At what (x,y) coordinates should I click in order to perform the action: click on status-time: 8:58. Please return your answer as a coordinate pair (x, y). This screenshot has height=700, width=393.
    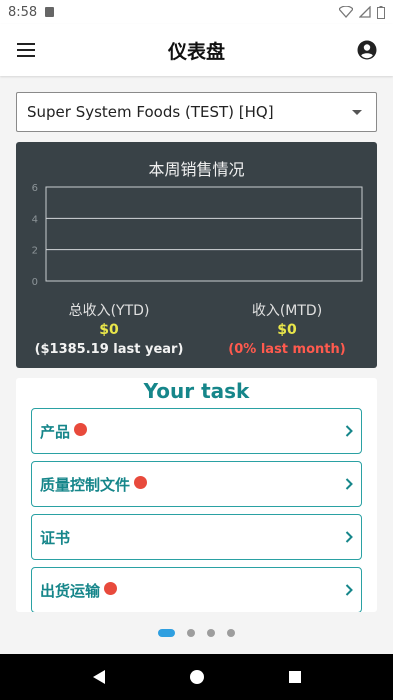
    Looking at the image, I should click on (23, 12).